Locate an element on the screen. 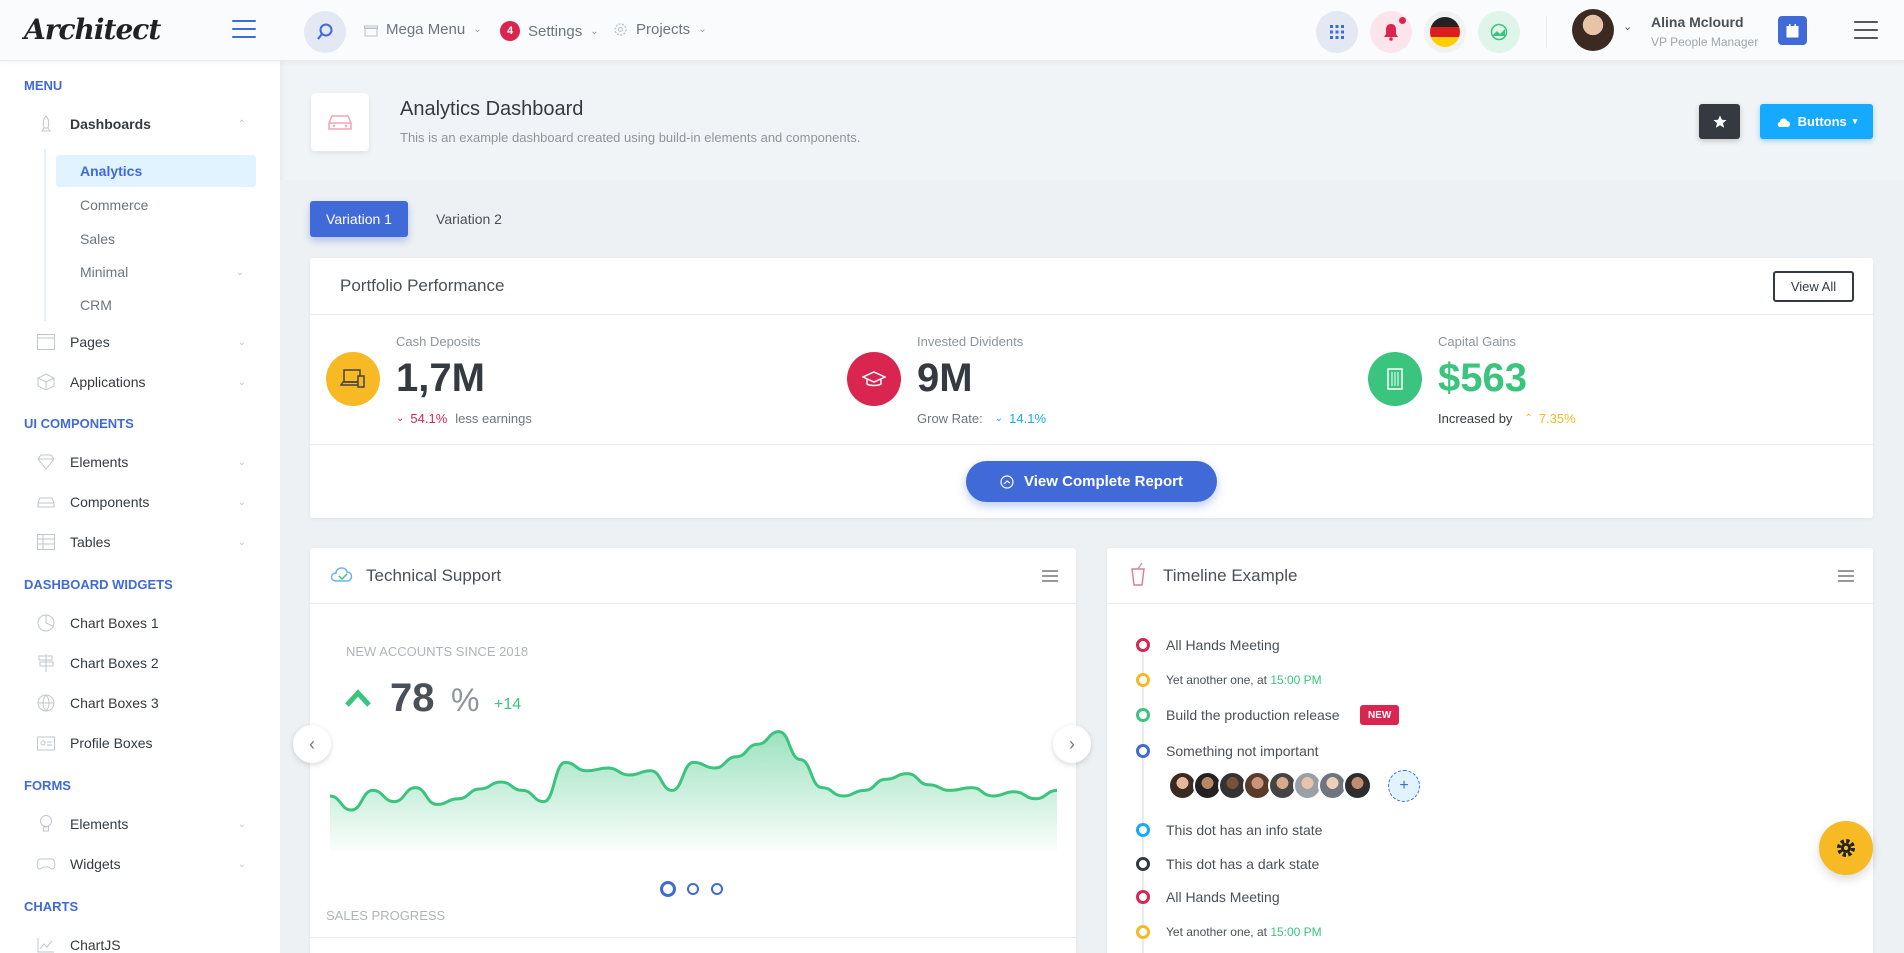 The image size is (1904, 953). capital-gains-prefix: Increased by is located at coordinates (1475, 418).